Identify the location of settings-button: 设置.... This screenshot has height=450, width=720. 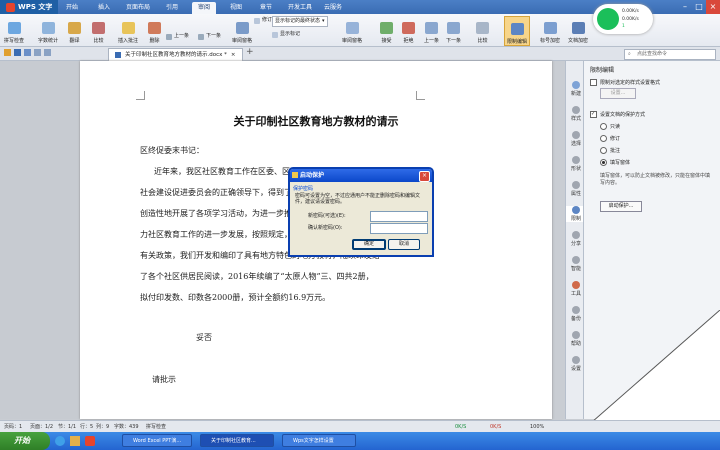
(618, 93).